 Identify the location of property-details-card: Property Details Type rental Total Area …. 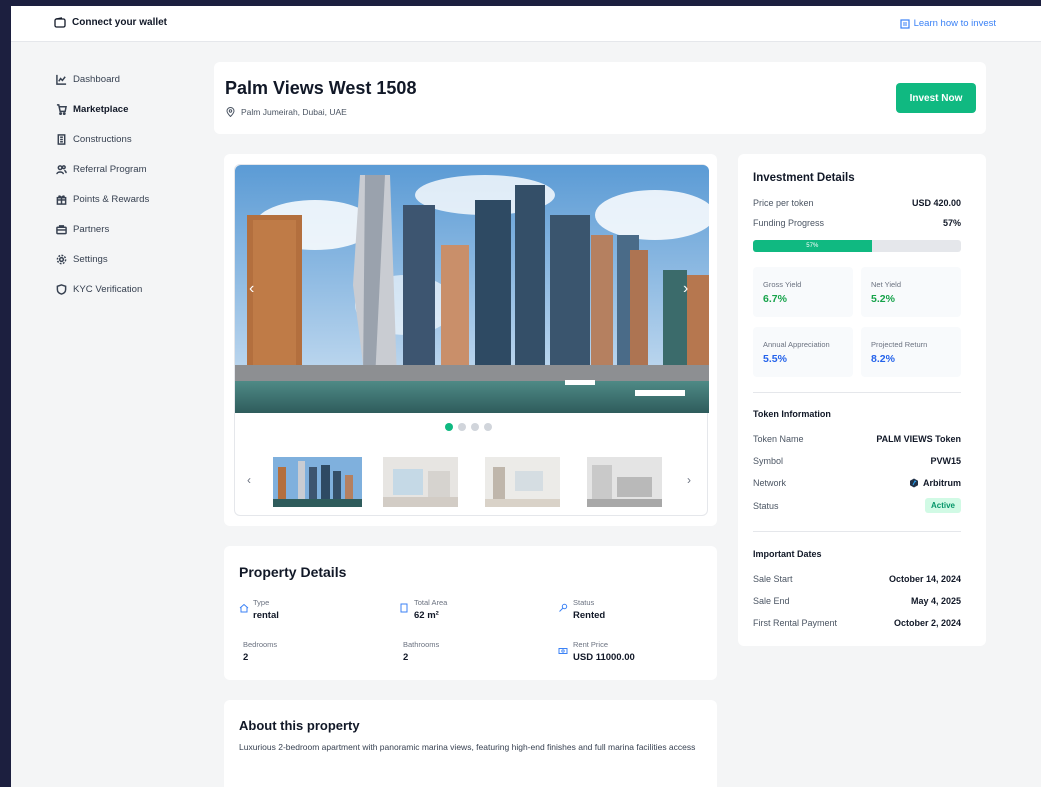
(470, 613).